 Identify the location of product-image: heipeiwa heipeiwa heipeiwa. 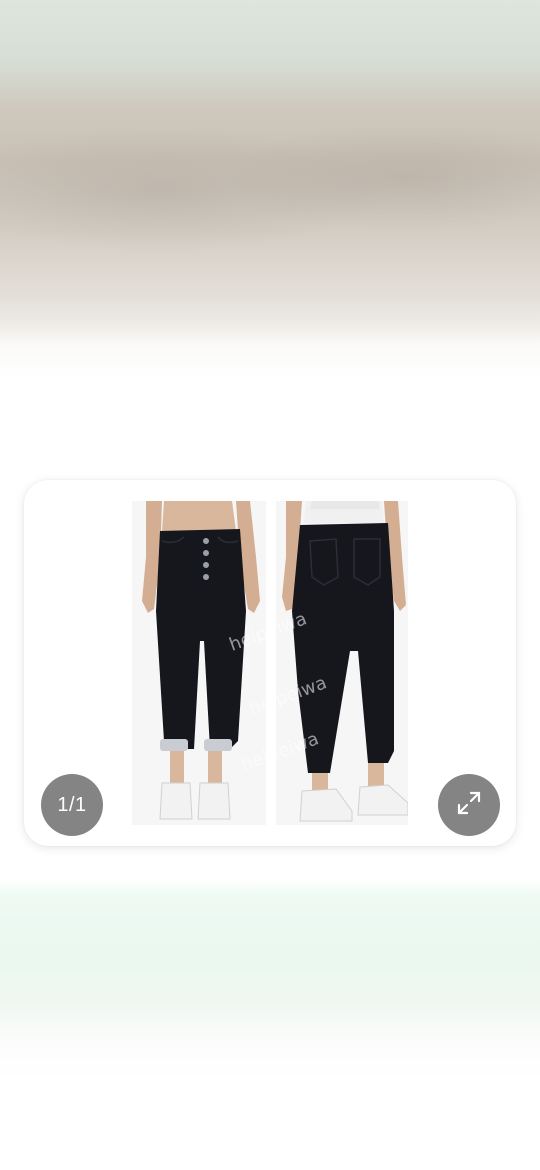
(270, 663).